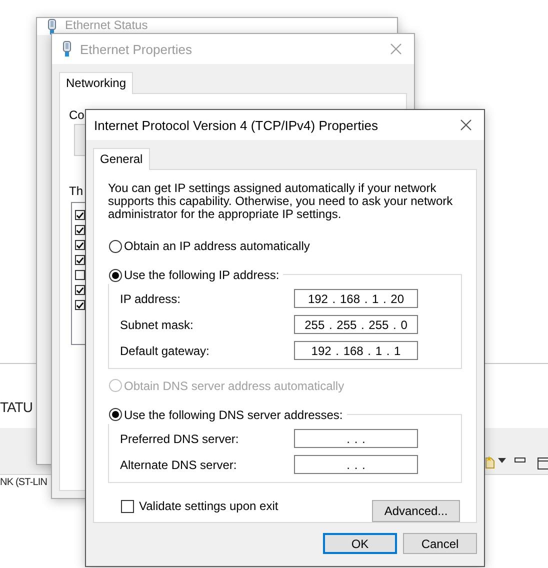  I want to click on tab: Networking, so click(96, 83).